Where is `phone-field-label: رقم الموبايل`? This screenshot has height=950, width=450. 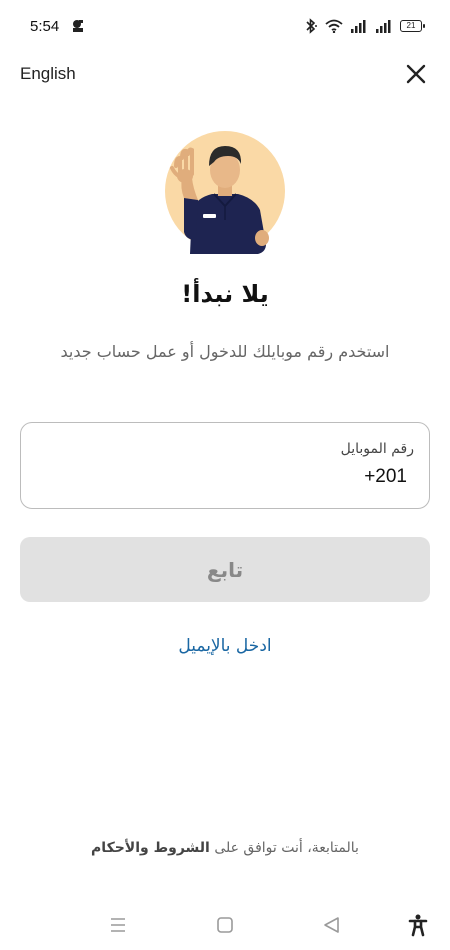
phone-field-label: رقم الموبايل is located at coordinates (377, 449).